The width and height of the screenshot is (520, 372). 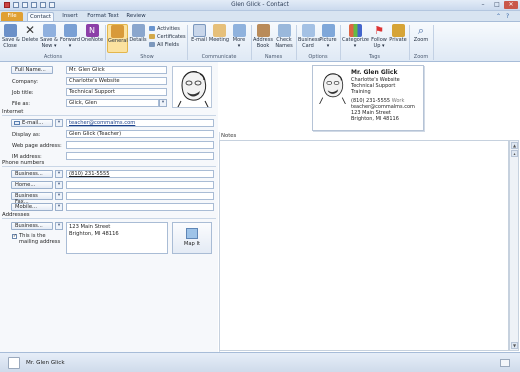 I want to click on home-phone-dropdown: ▾, so click(x=59, y=185).